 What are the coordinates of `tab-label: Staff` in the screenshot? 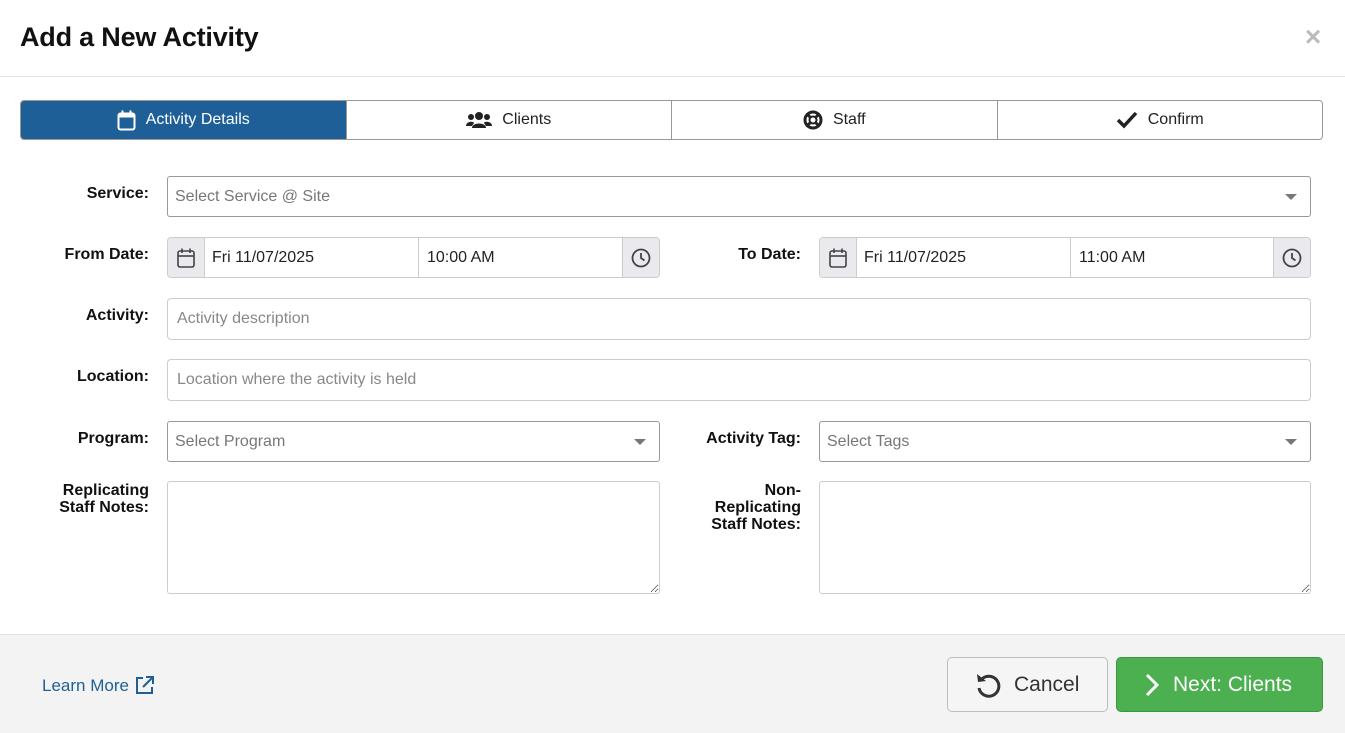 It's located at (849, 119).